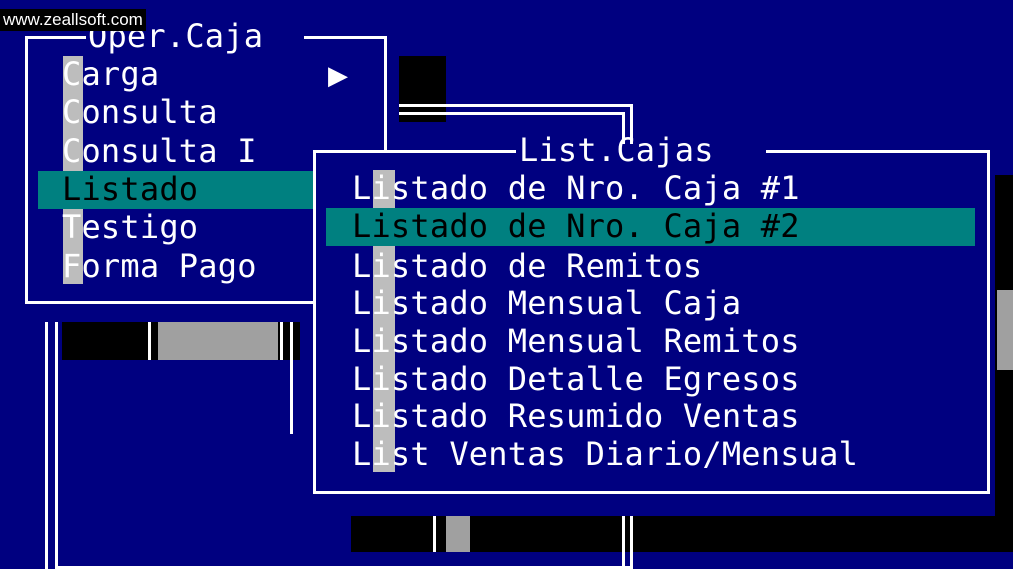 This screenshot has height=569, width=1013. What do you see at coordinates (110, 74) in the screenshot?
I see `menu-item-carga: Carga` at bounding box center [110, 74].